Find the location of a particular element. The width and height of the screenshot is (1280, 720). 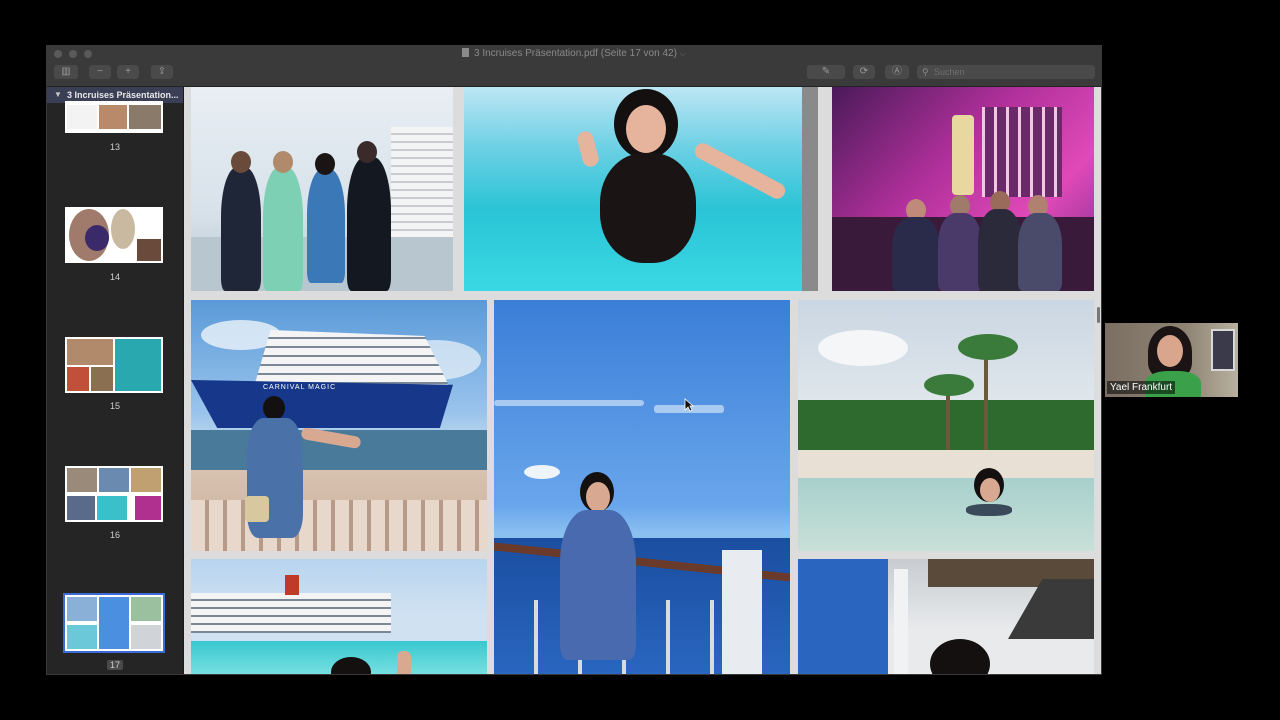

mouse-cursor-icon is located at coordinates (689, 405).